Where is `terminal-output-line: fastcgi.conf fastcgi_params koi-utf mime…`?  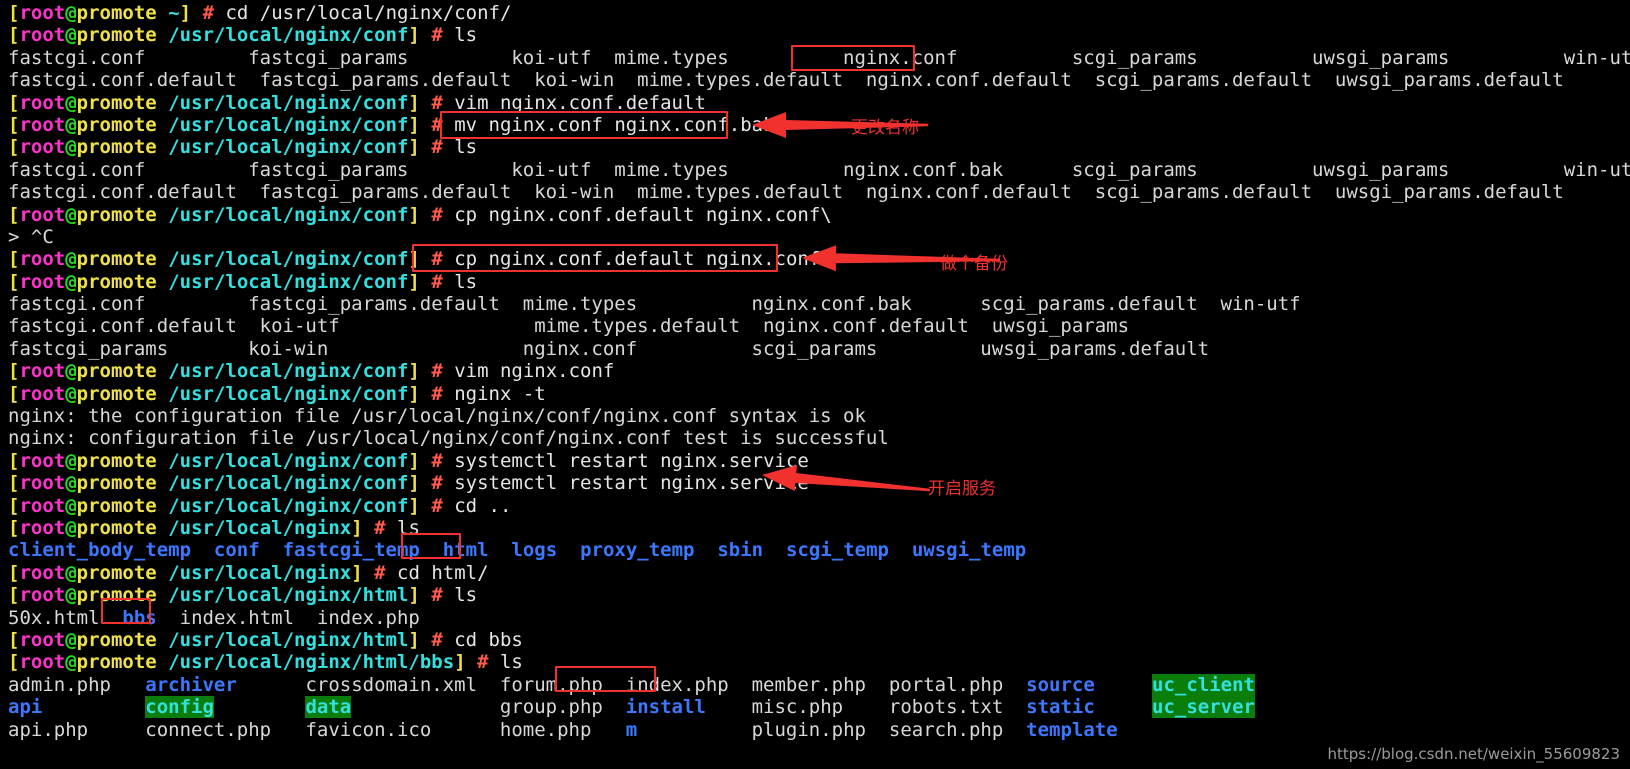
terminal-output-line: fastcgi.conf fastcgi_params koi-utf mime… is located at coordinates (819, 170).